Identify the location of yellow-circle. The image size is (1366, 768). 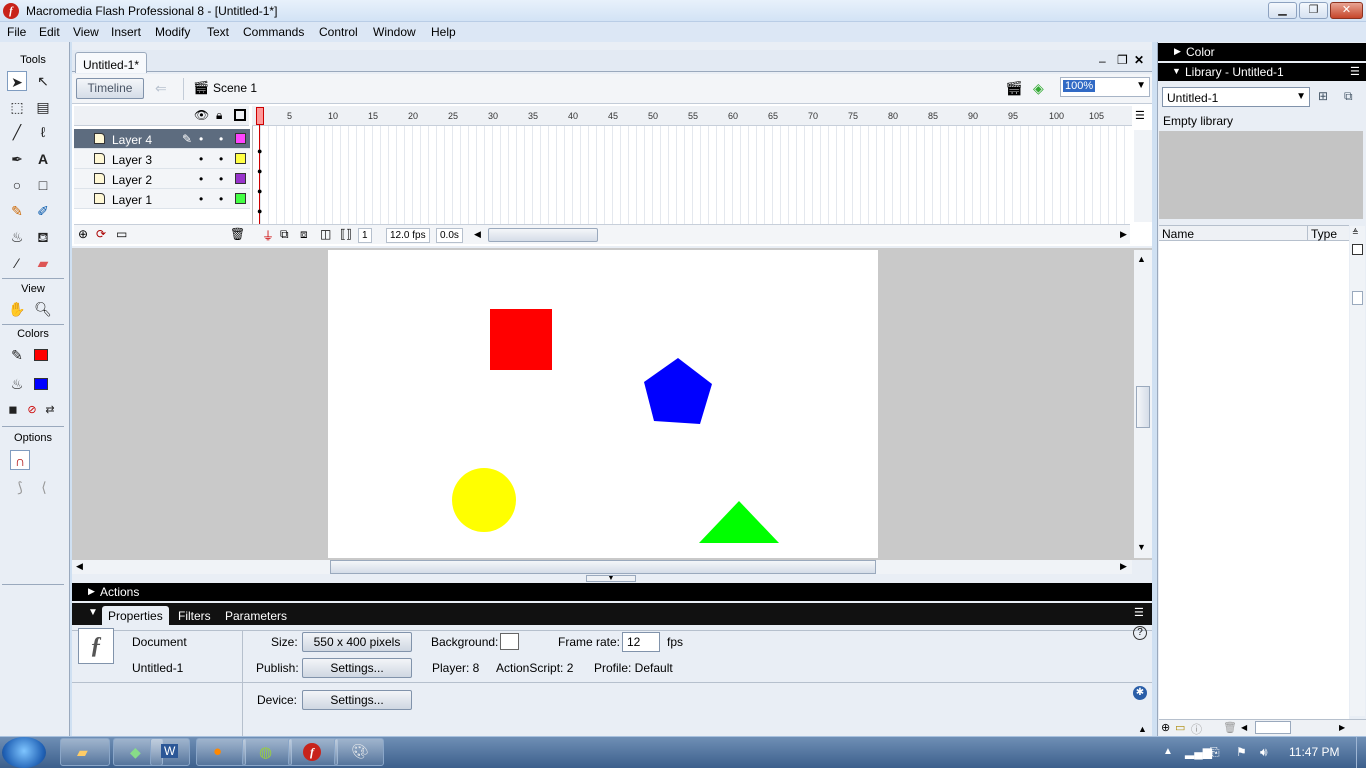
(484, 500).